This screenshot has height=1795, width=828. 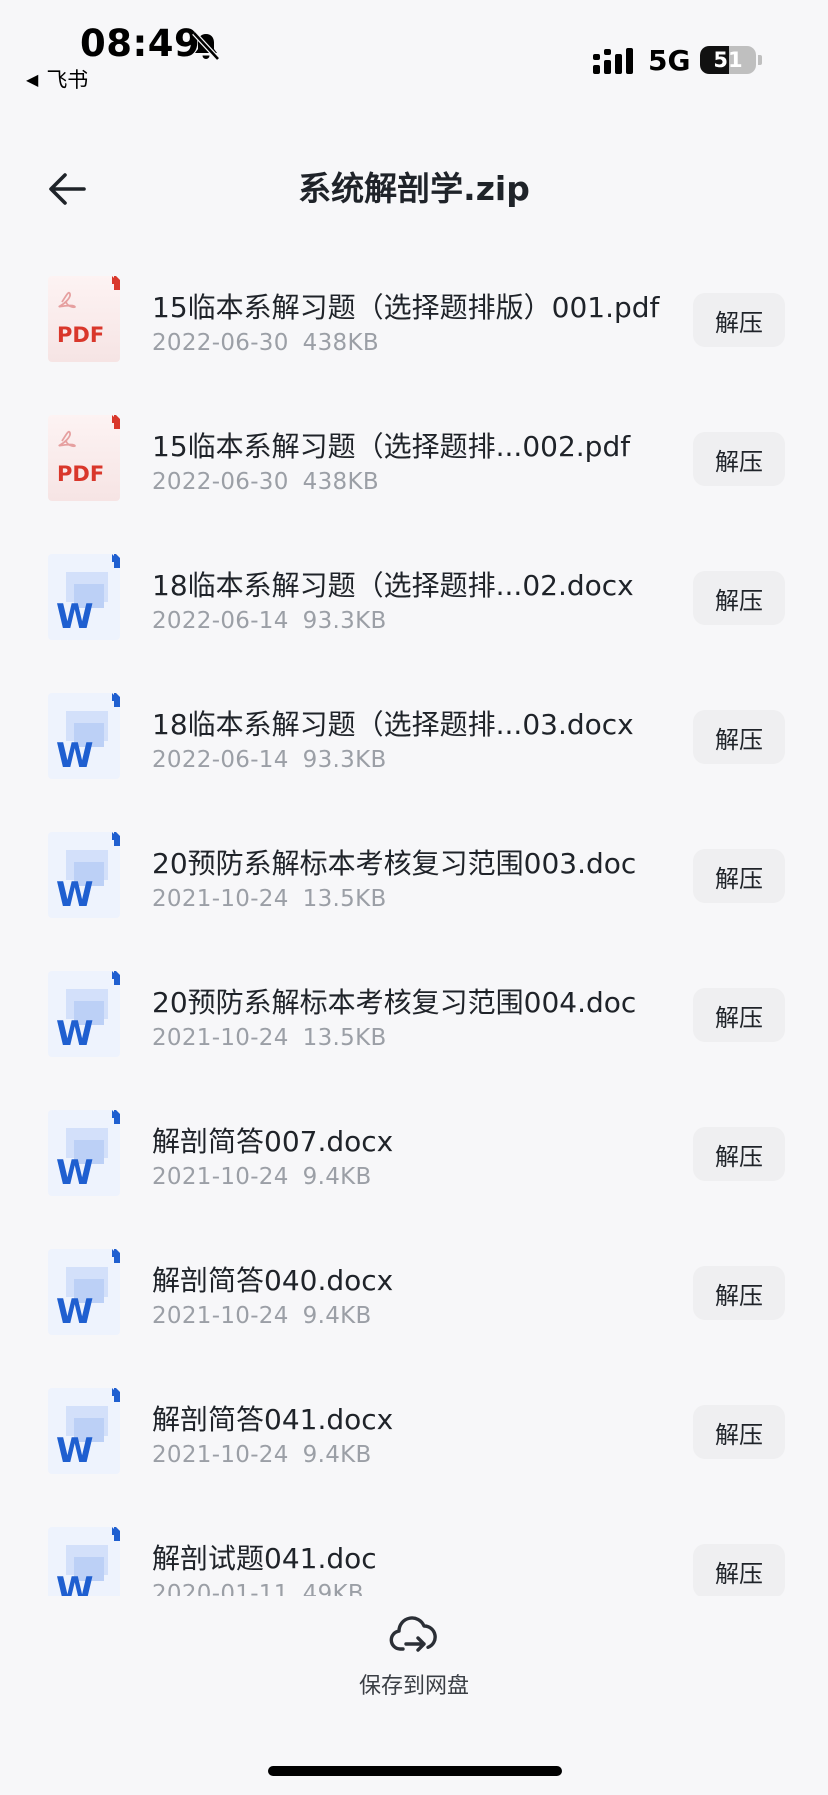 I want to click on file-size: 49KB, so click(x=333, y=1588).